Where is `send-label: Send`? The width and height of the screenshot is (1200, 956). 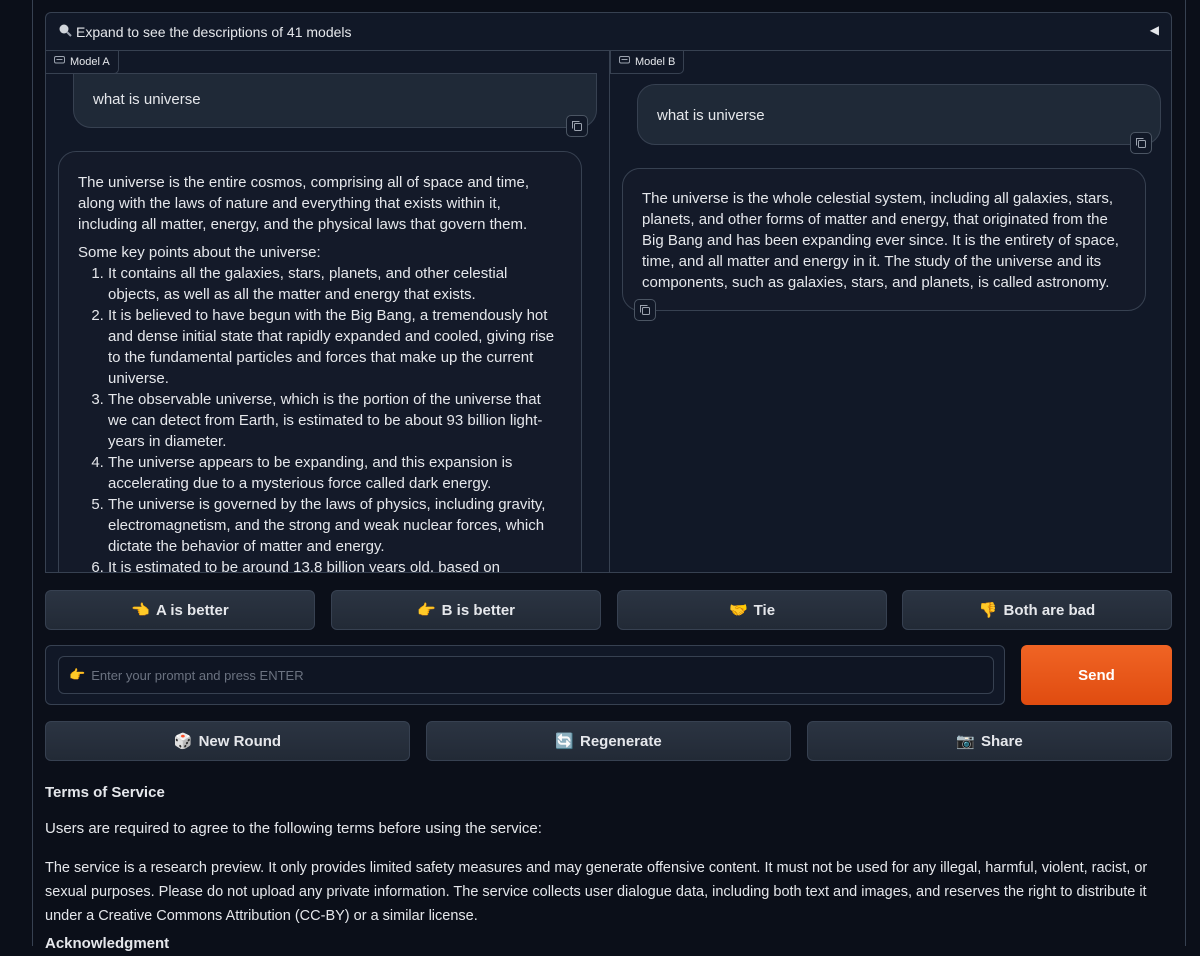
send-label: Send is located at coordinates (1096, 675).